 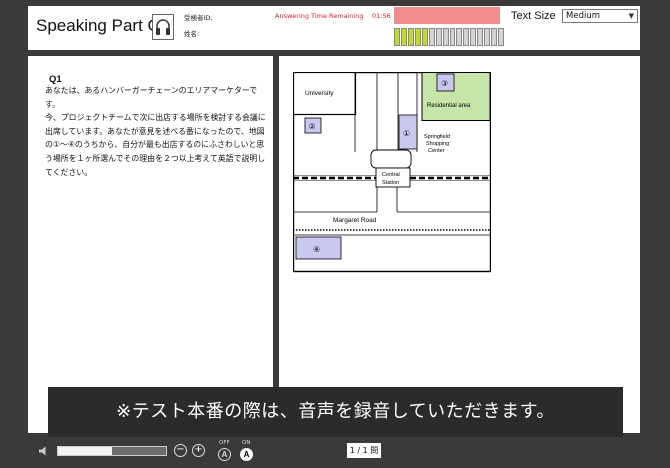 I want to click on volume-down-button: −, so click(x=180, y=450).